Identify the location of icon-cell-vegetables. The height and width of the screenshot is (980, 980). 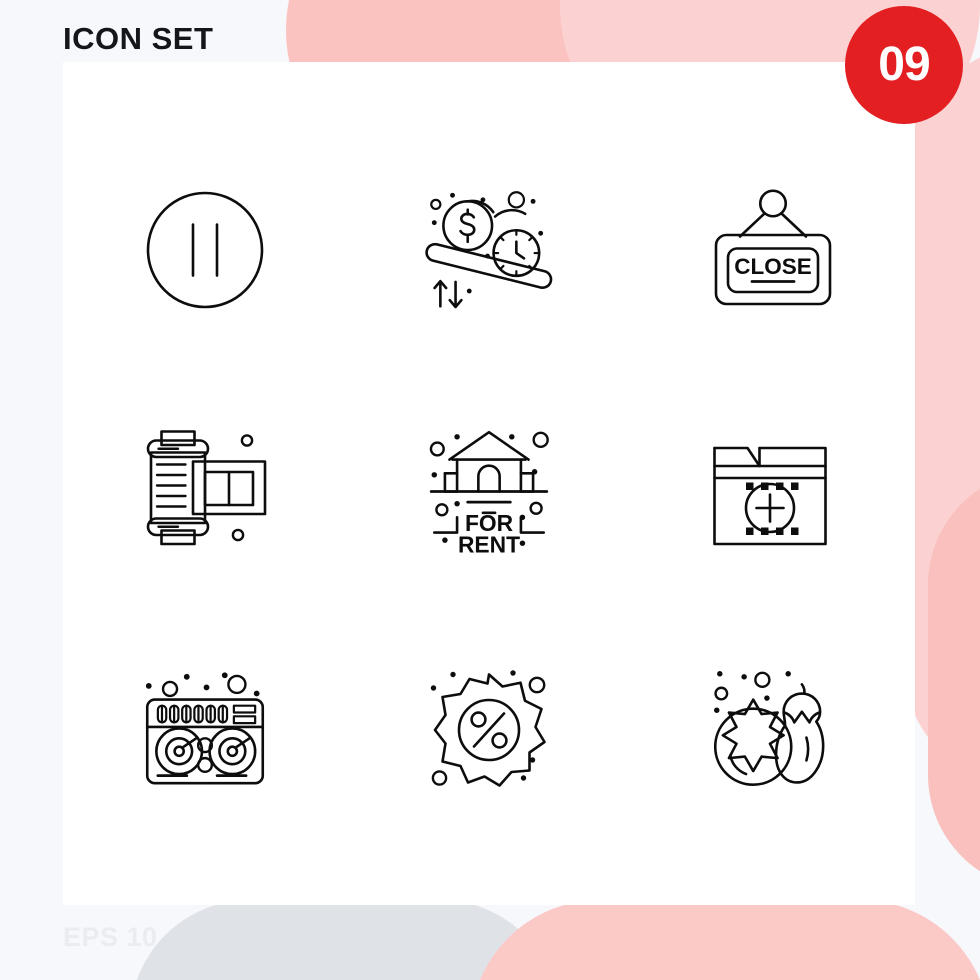
(773, 730).